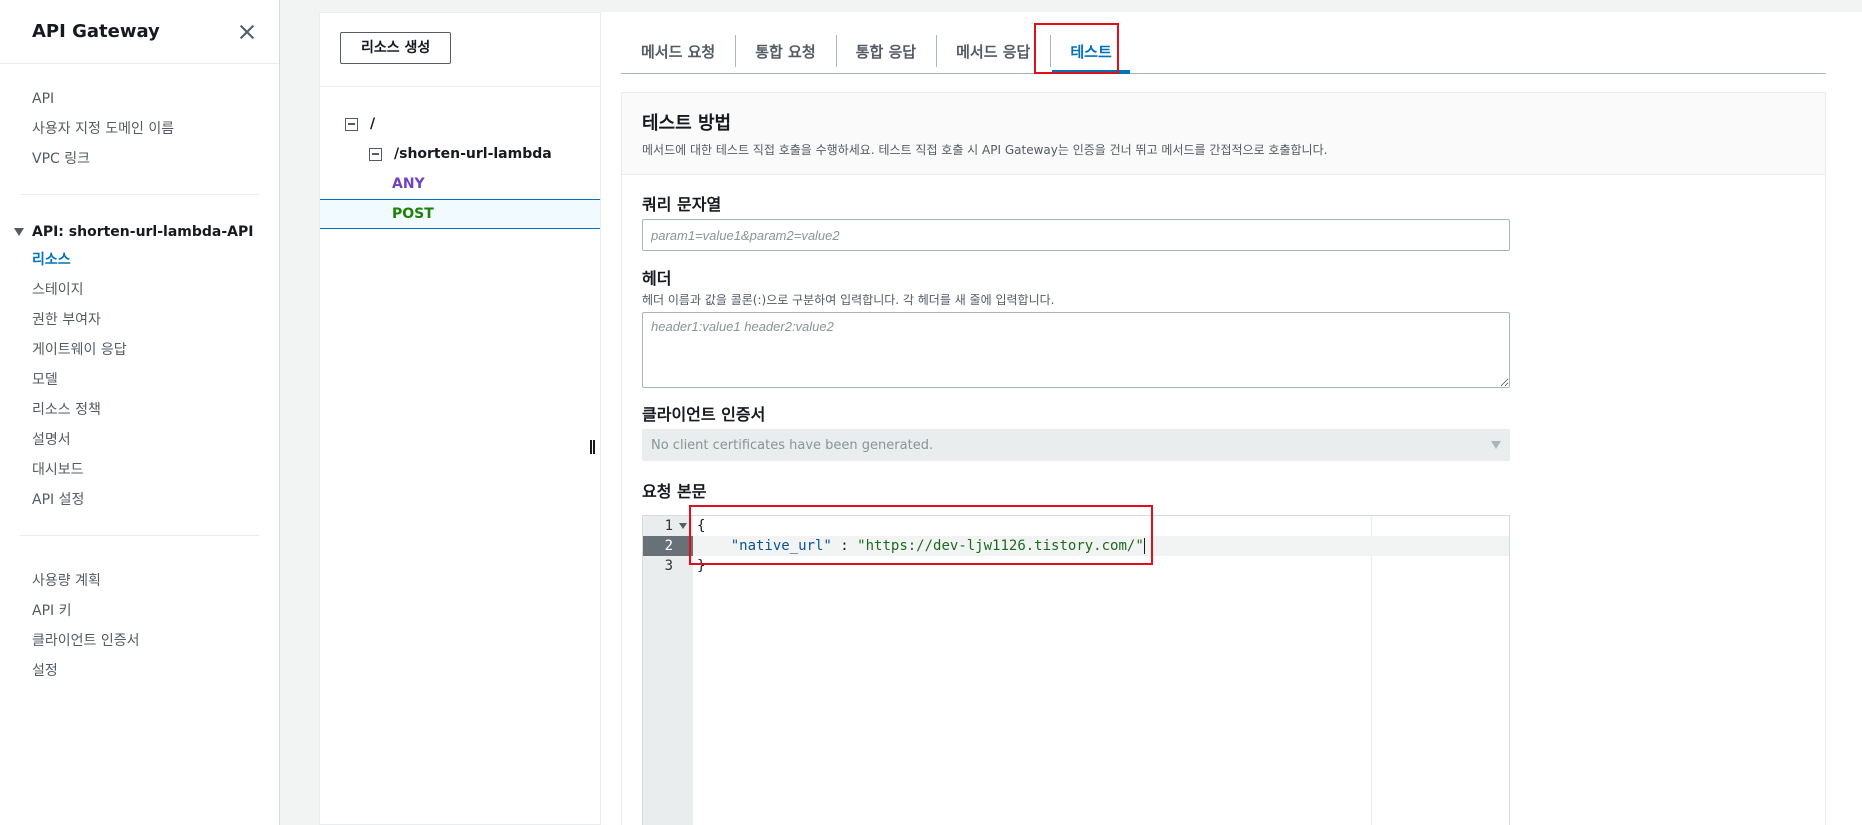 Image resolution: width=1862 pixels, height=825 pixels. What do you see at coordinates (396, 48) in the screenshot?
I see `create-resource-button: 리소스 생성` at bounding box center [396, 48].